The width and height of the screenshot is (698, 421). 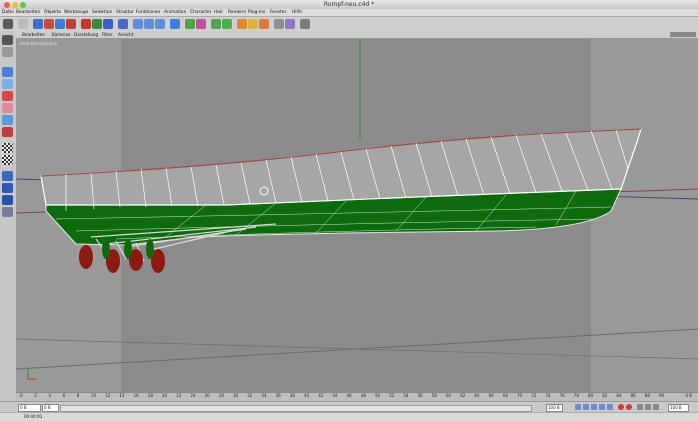 I want to click on timeline-tick: 6, so click(x=64, y=395).